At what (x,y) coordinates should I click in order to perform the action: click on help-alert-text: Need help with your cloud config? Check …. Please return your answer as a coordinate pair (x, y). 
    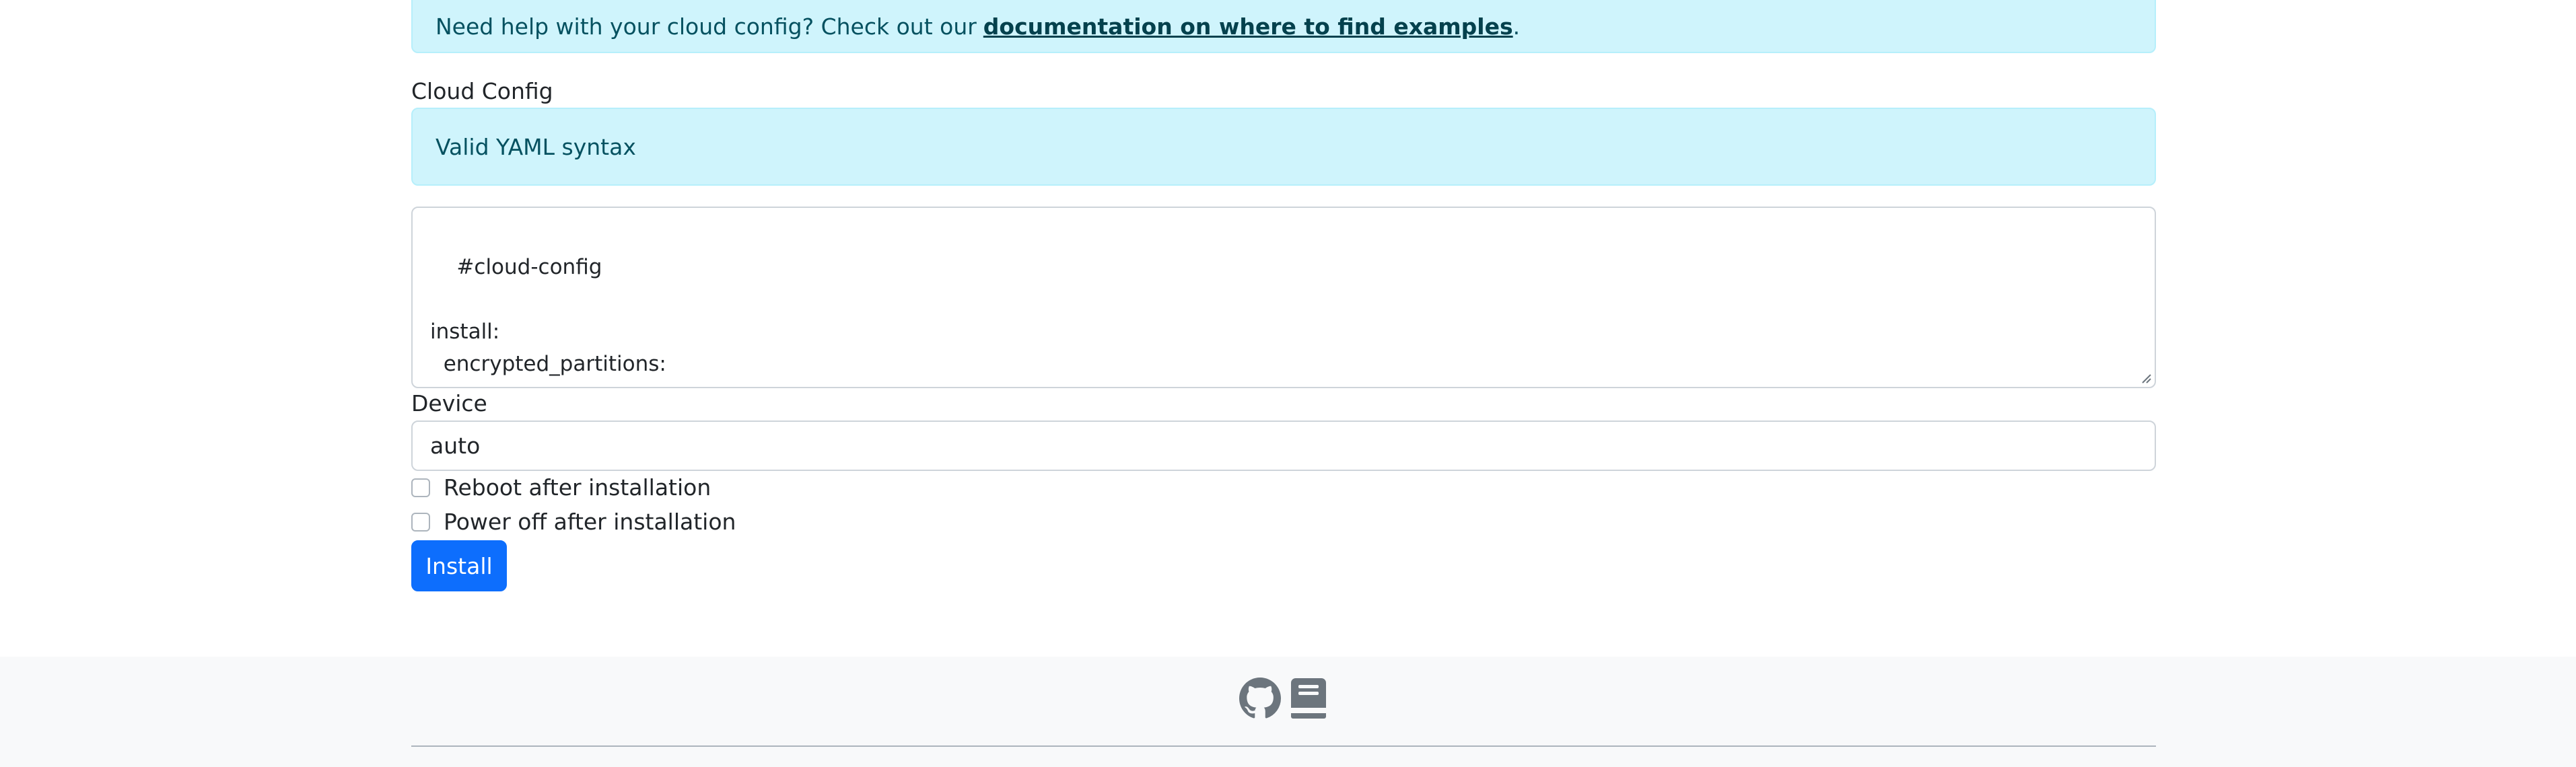
    Looking at the image, I should click on (706, 26).